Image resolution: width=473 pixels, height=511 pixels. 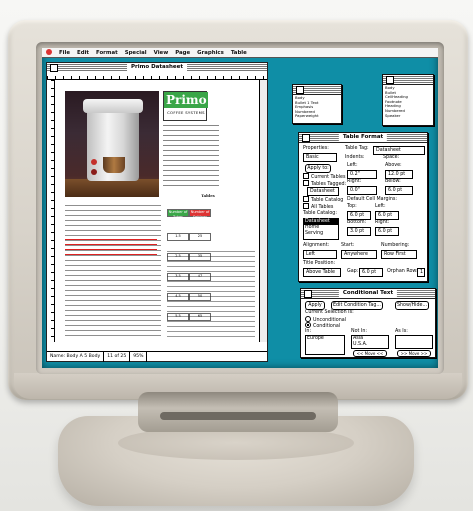 What do you see at coordinates (316, 148) in the screenshot?
I see `properties-label: Properties:` at bounding box center [316, 148].